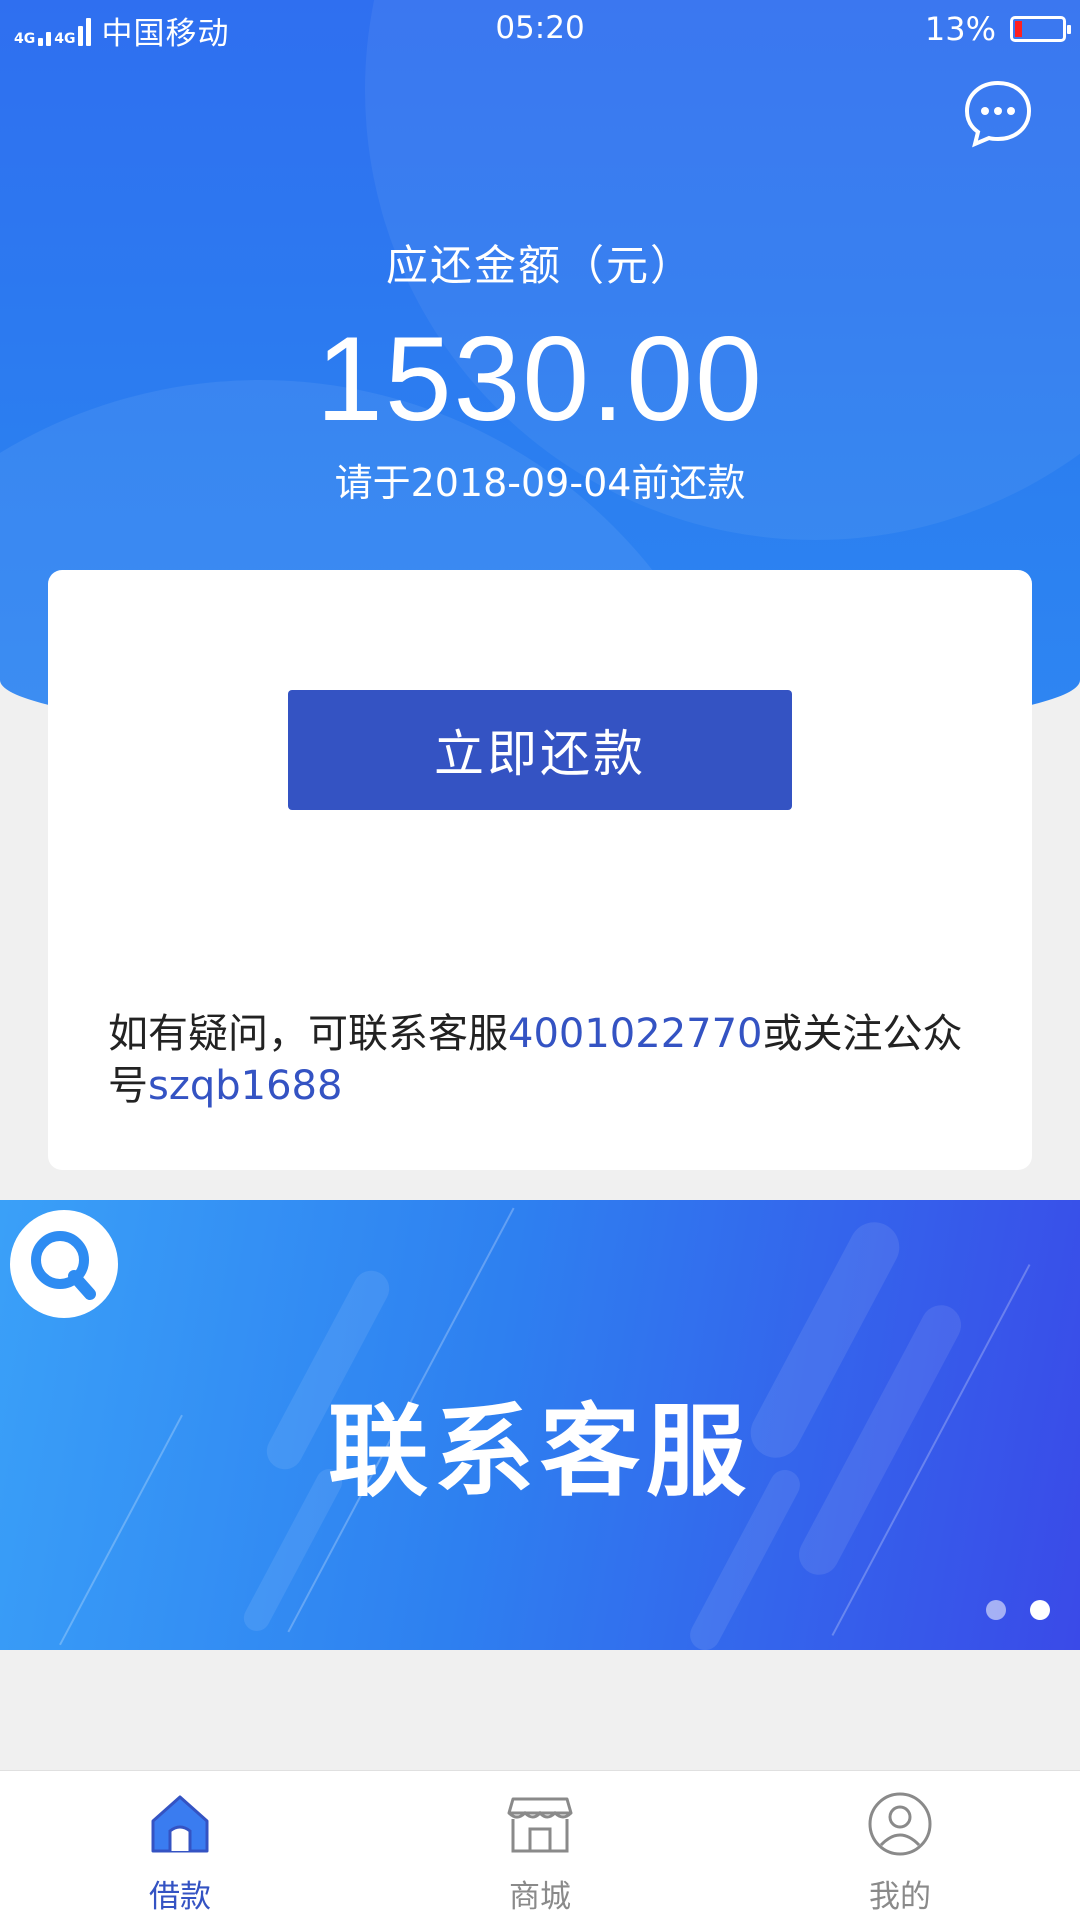  I want to click on contact-prefix: 如有疑问，可联系客服, so click(308, 1034).